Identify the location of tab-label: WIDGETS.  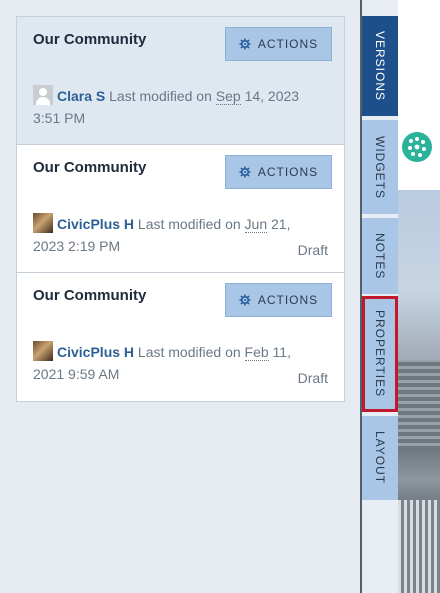
(380, 167).